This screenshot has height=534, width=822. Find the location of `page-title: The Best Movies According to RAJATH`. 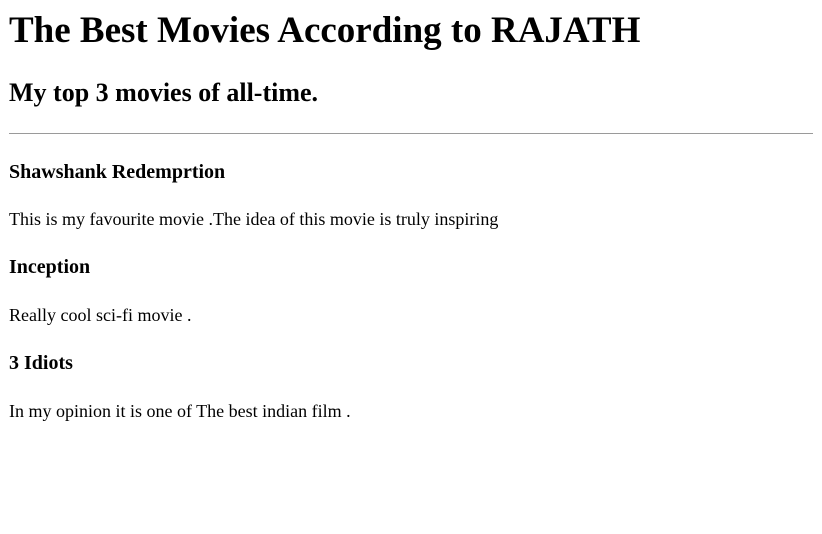

page-title: The Best Movies According to RAJATH is located at coordinates (325, 30).